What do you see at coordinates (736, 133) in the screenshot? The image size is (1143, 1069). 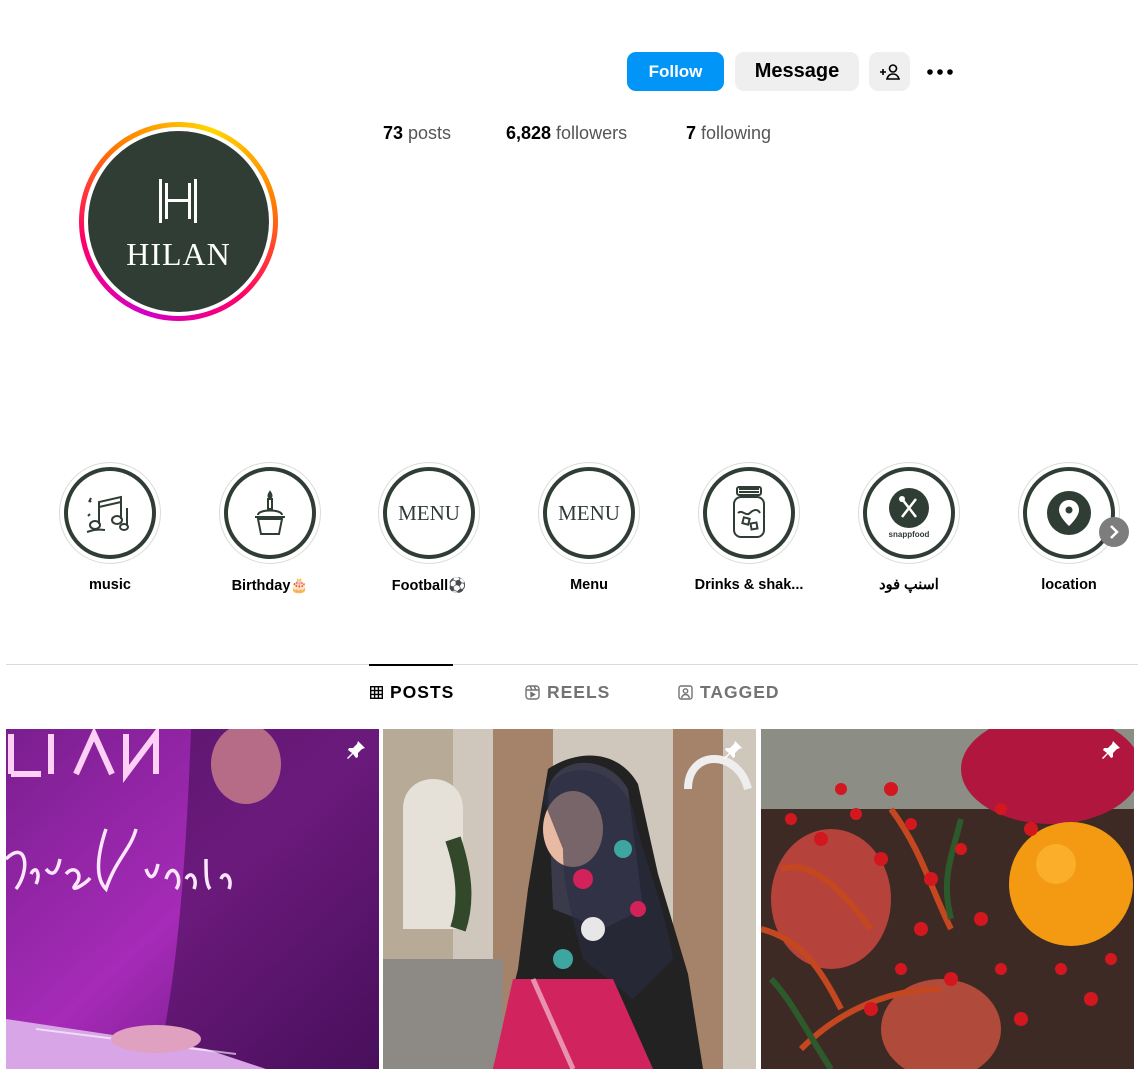 I see `following-label: following` at bounding box center [736, 133].